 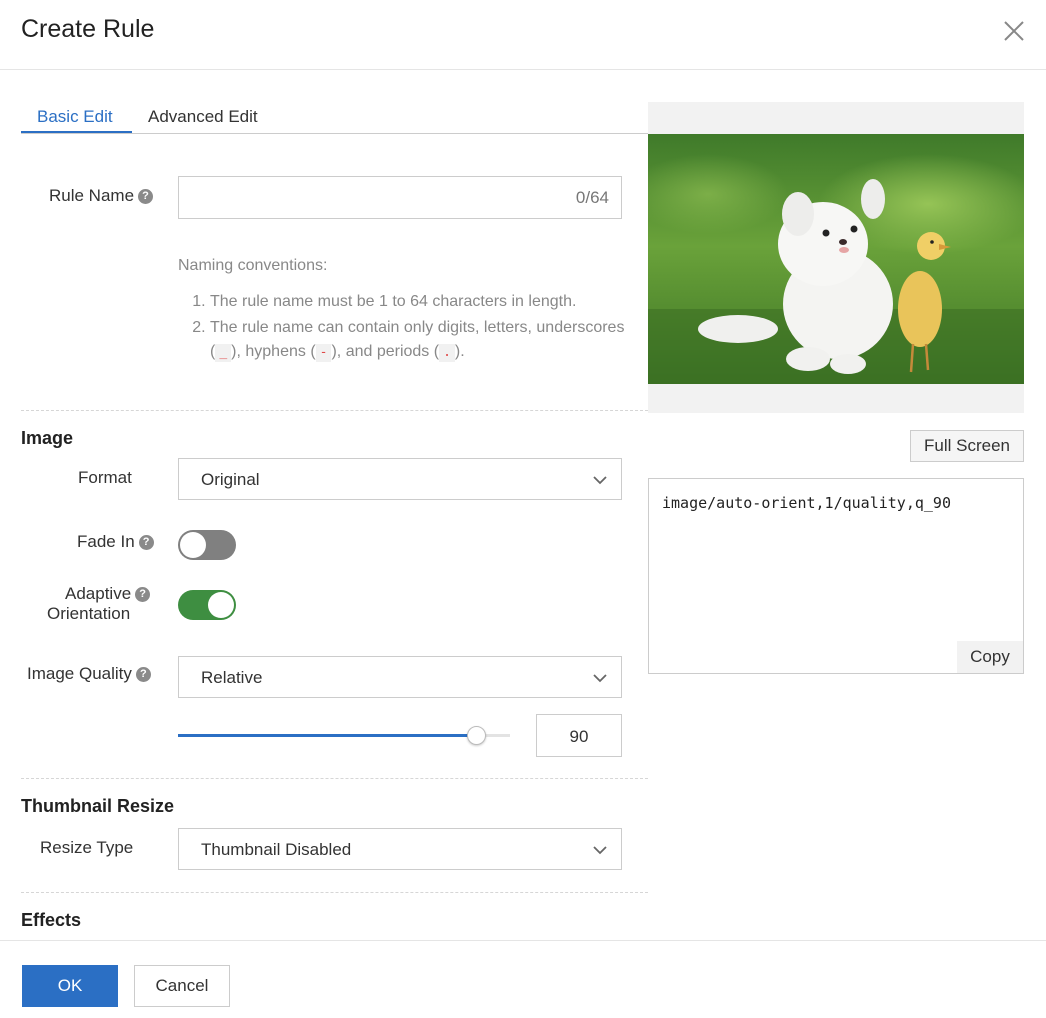 What do you see at coordinates (203, 117) in the screenshot?
I see `tab-advanced-edit: Advanced Edit` at bounding box center [203, 117].